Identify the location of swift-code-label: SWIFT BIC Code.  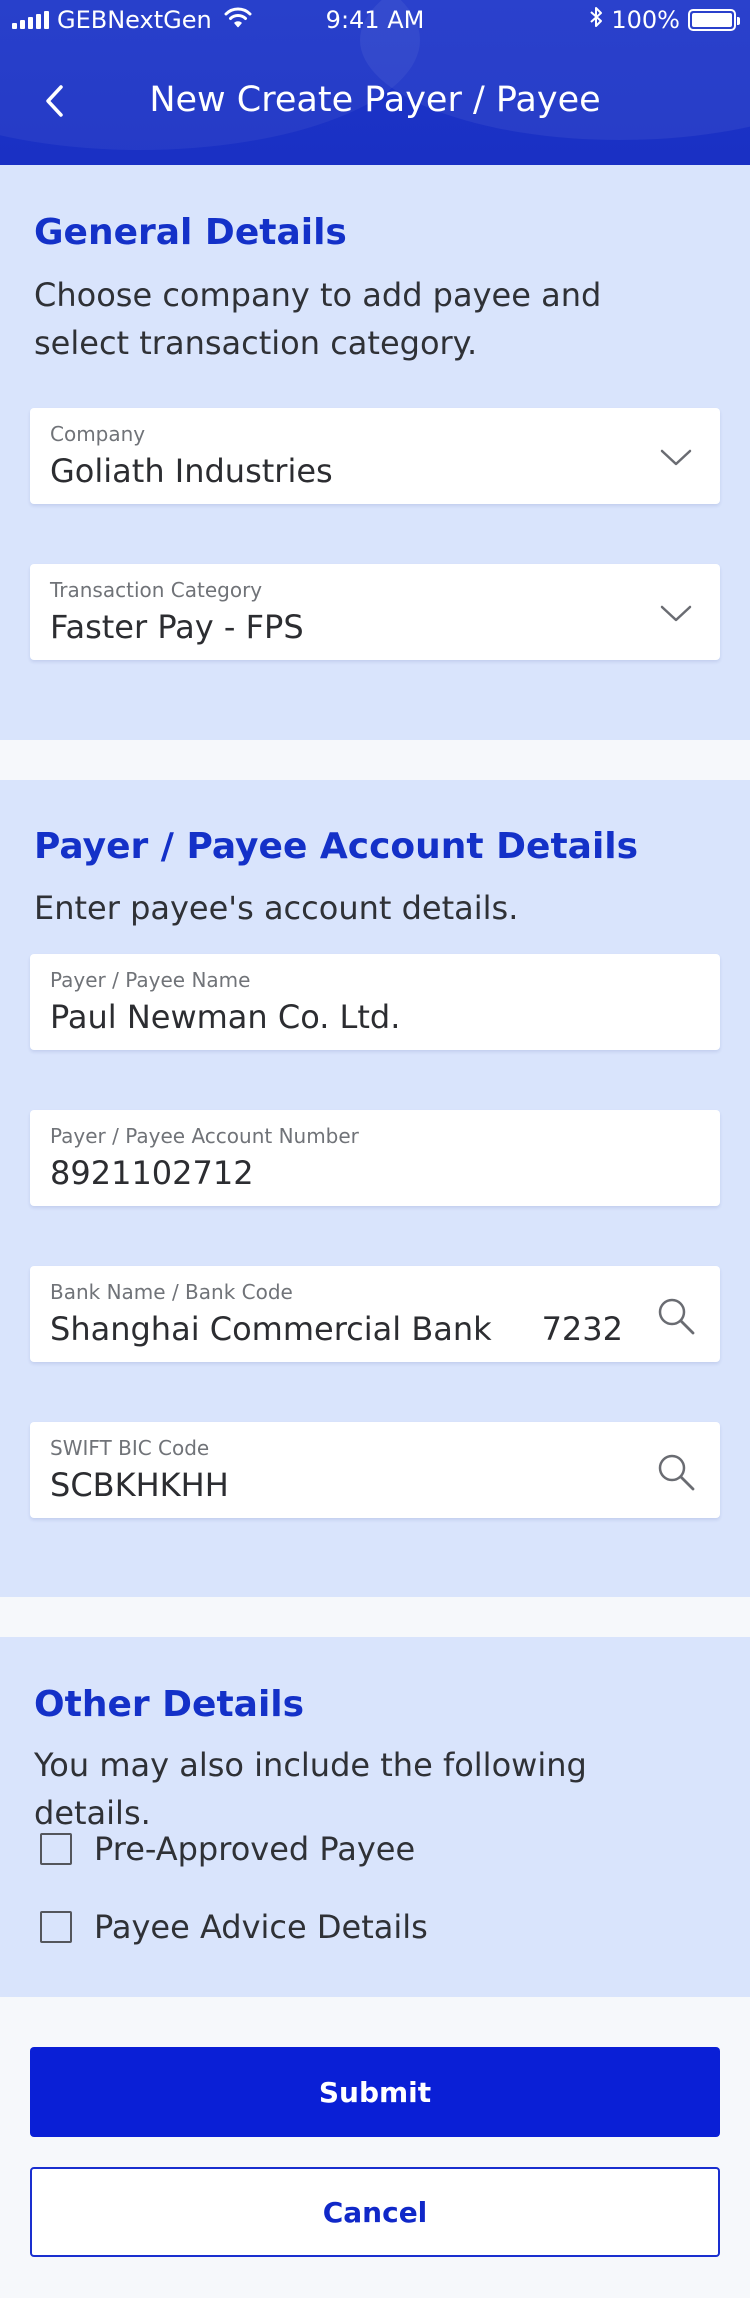
(130, 1448).